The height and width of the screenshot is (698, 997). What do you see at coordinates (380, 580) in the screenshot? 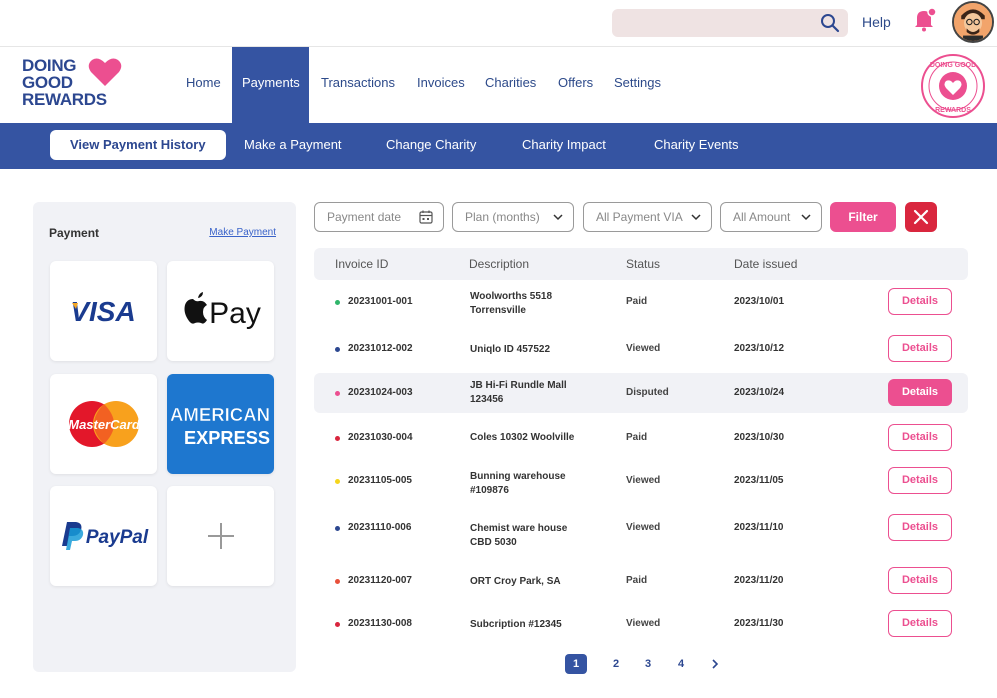
I see `invoice-id: 20231120-007` at bounding box center [380, 580].